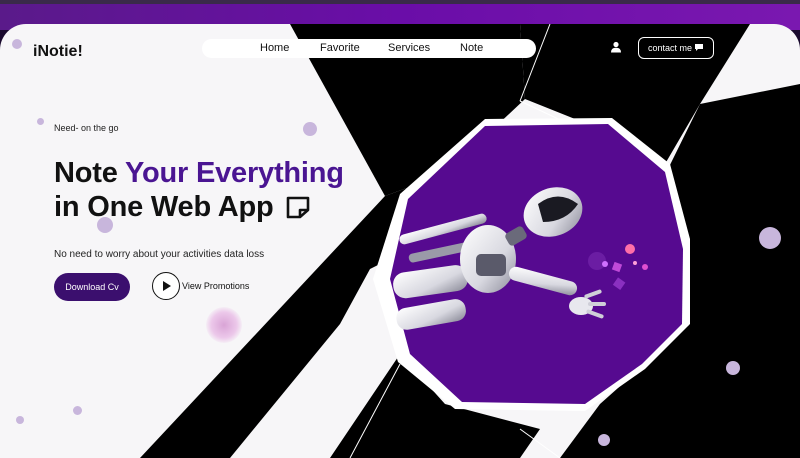 The height and width of the screenshot is (458, 800). I want to click on contact-me-button: contact me, so click(676, 48).